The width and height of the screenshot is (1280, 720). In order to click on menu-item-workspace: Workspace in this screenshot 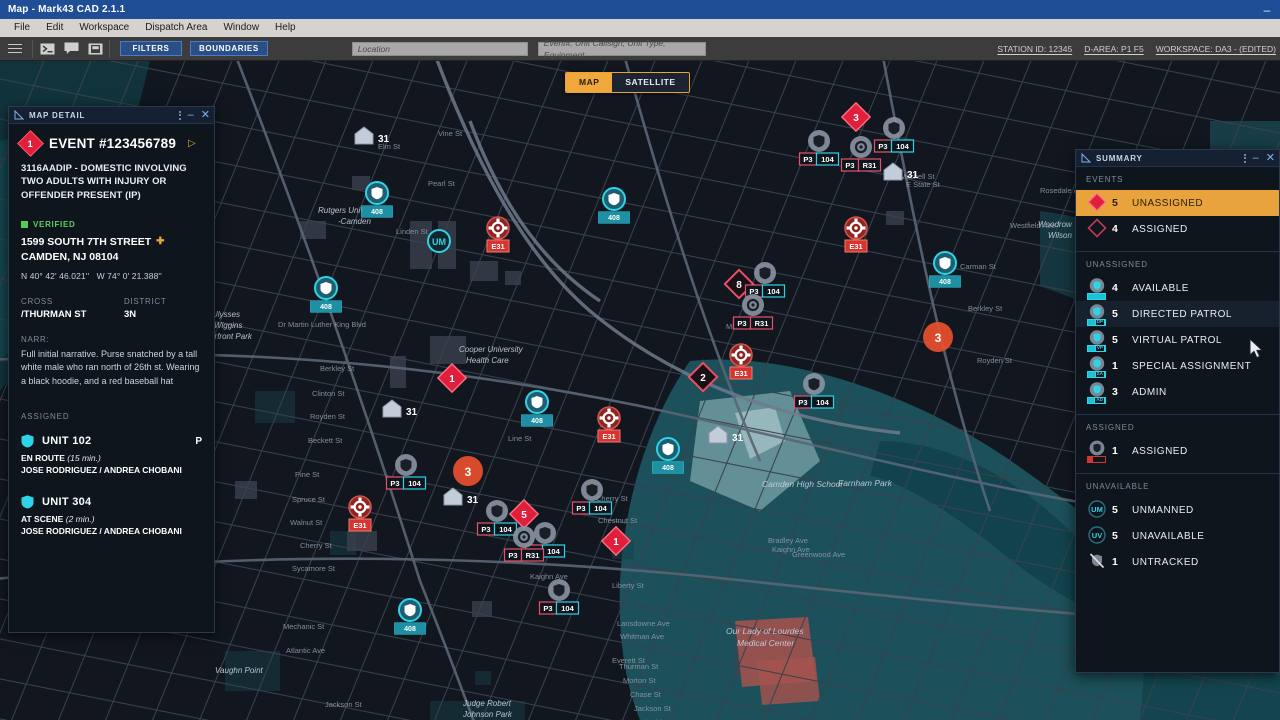, I will do `click(104, 28)`.